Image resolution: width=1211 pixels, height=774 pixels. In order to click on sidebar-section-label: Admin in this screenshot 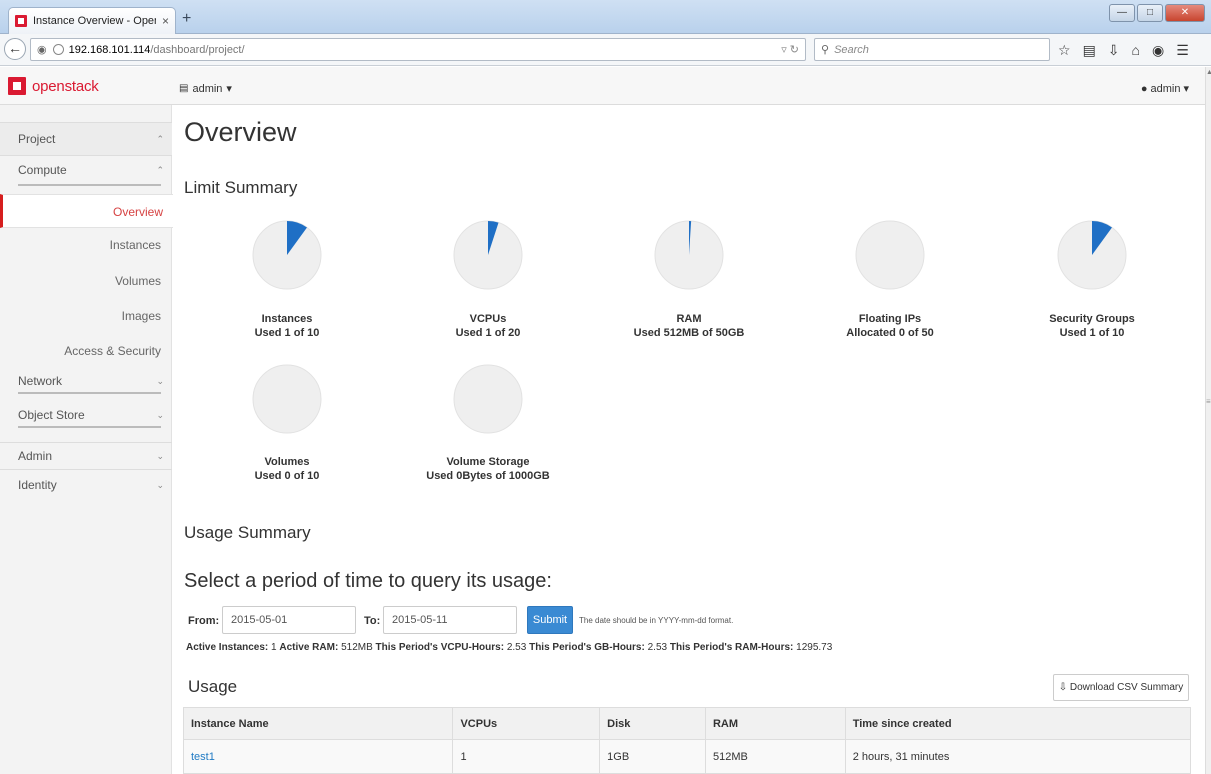, I will do `click(35, 456)`.